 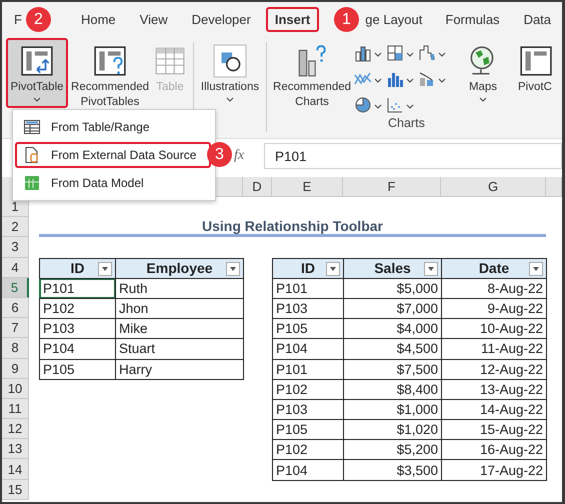 What do you see at coordinates (392, 187) in the screenshot?
I see `column-header: F` at bounding box center [392, 187].